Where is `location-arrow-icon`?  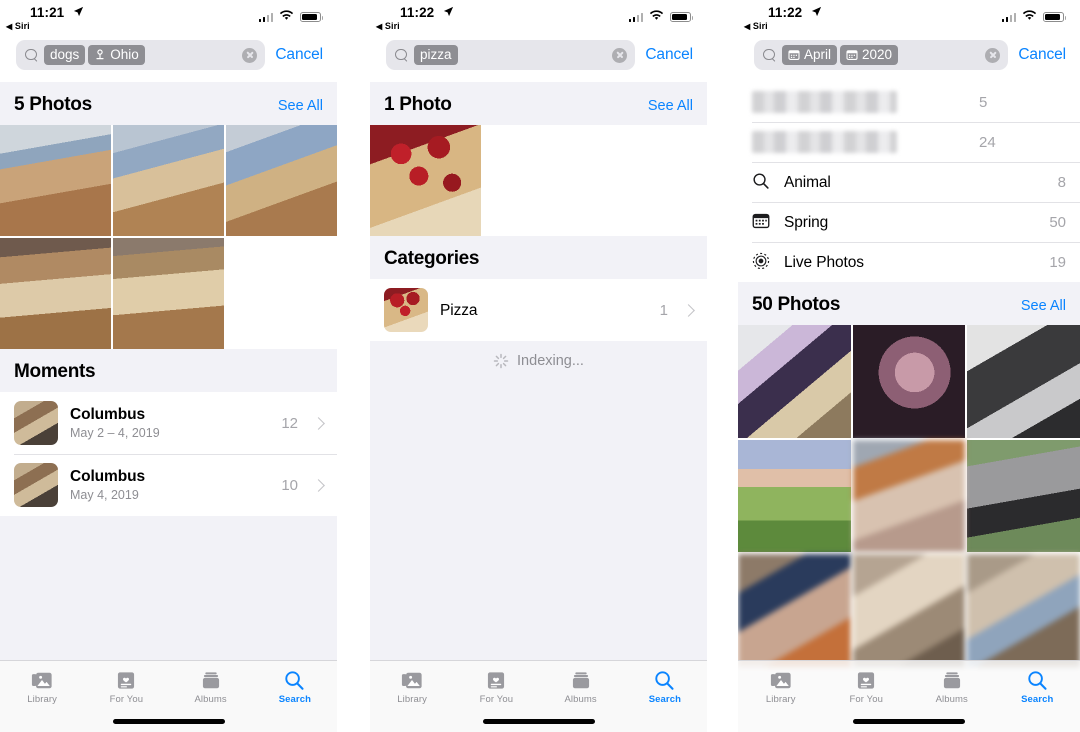
location-arrow-icon is located at coordinates (78, 13).